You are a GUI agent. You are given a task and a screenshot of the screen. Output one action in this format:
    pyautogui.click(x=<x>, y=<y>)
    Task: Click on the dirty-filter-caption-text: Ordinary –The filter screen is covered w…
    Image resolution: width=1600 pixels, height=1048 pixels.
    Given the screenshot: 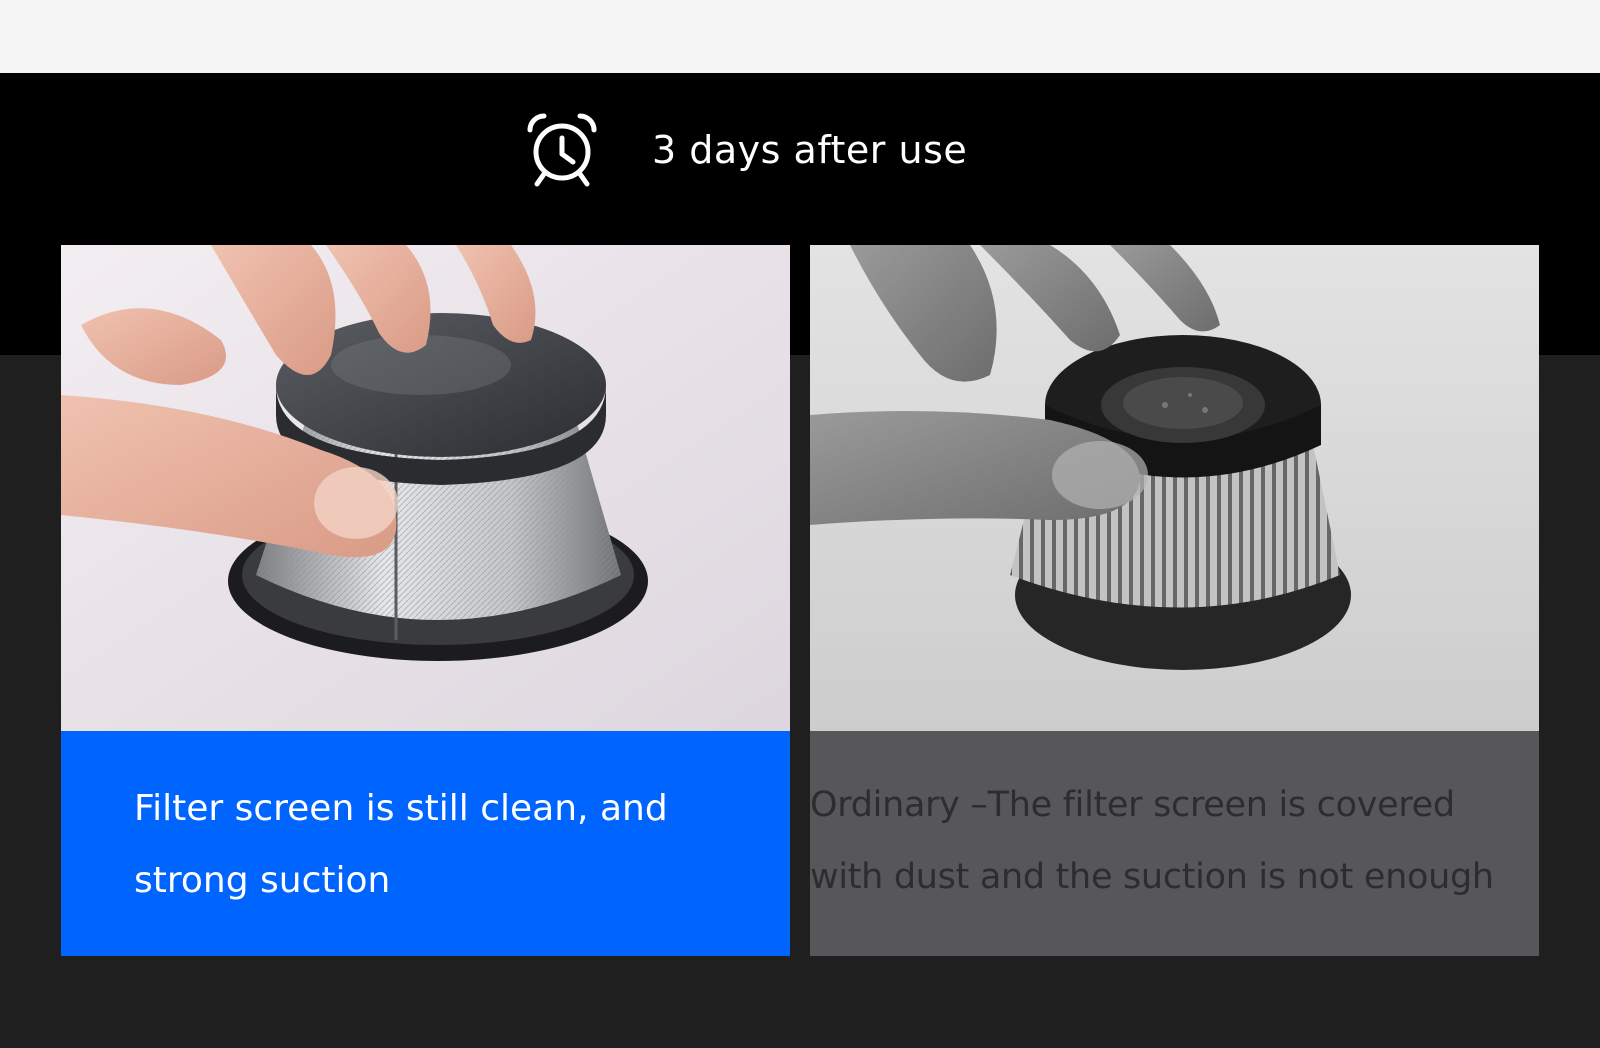 What is the action you would take?
    pyautogui.click(x=1174, y=841)
    